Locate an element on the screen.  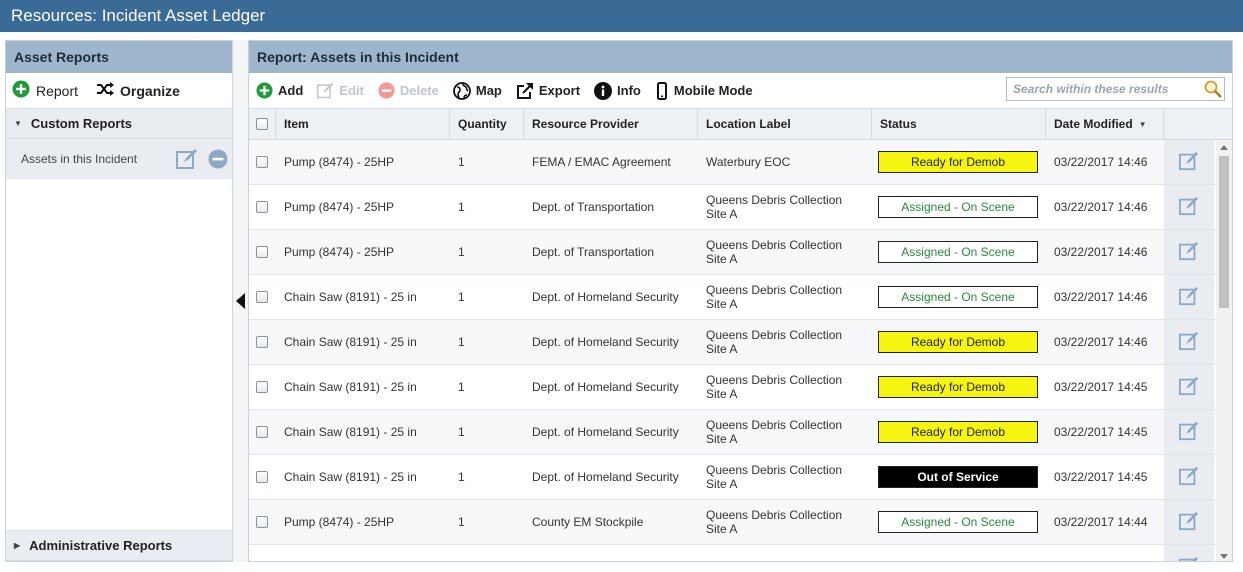
add-button: Add is located at coordinates (279, 90).